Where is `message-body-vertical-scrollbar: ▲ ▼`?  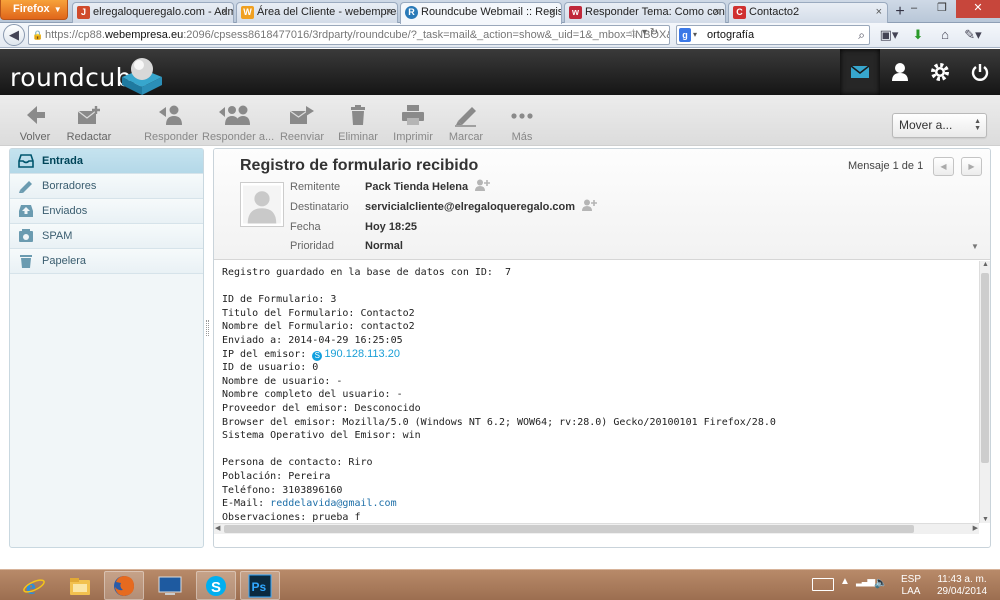
message-body-vertical-scrollbar: ▲ ▼ is located at coordinates (984, 392).